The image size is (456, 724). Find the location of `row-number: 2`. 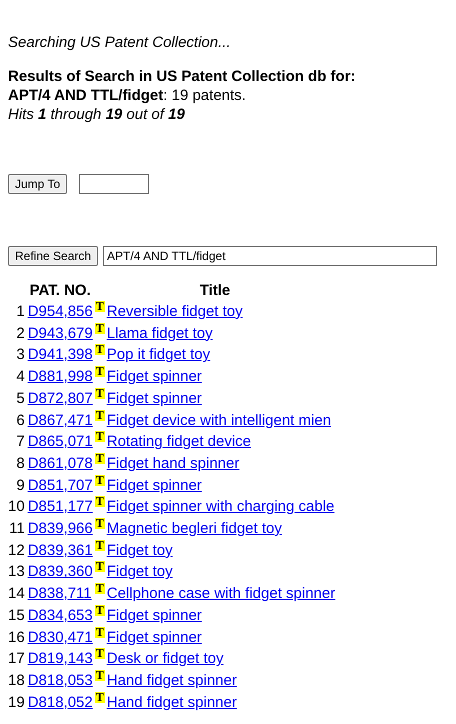

row-number: 2 is located at coordinates (20, 333).